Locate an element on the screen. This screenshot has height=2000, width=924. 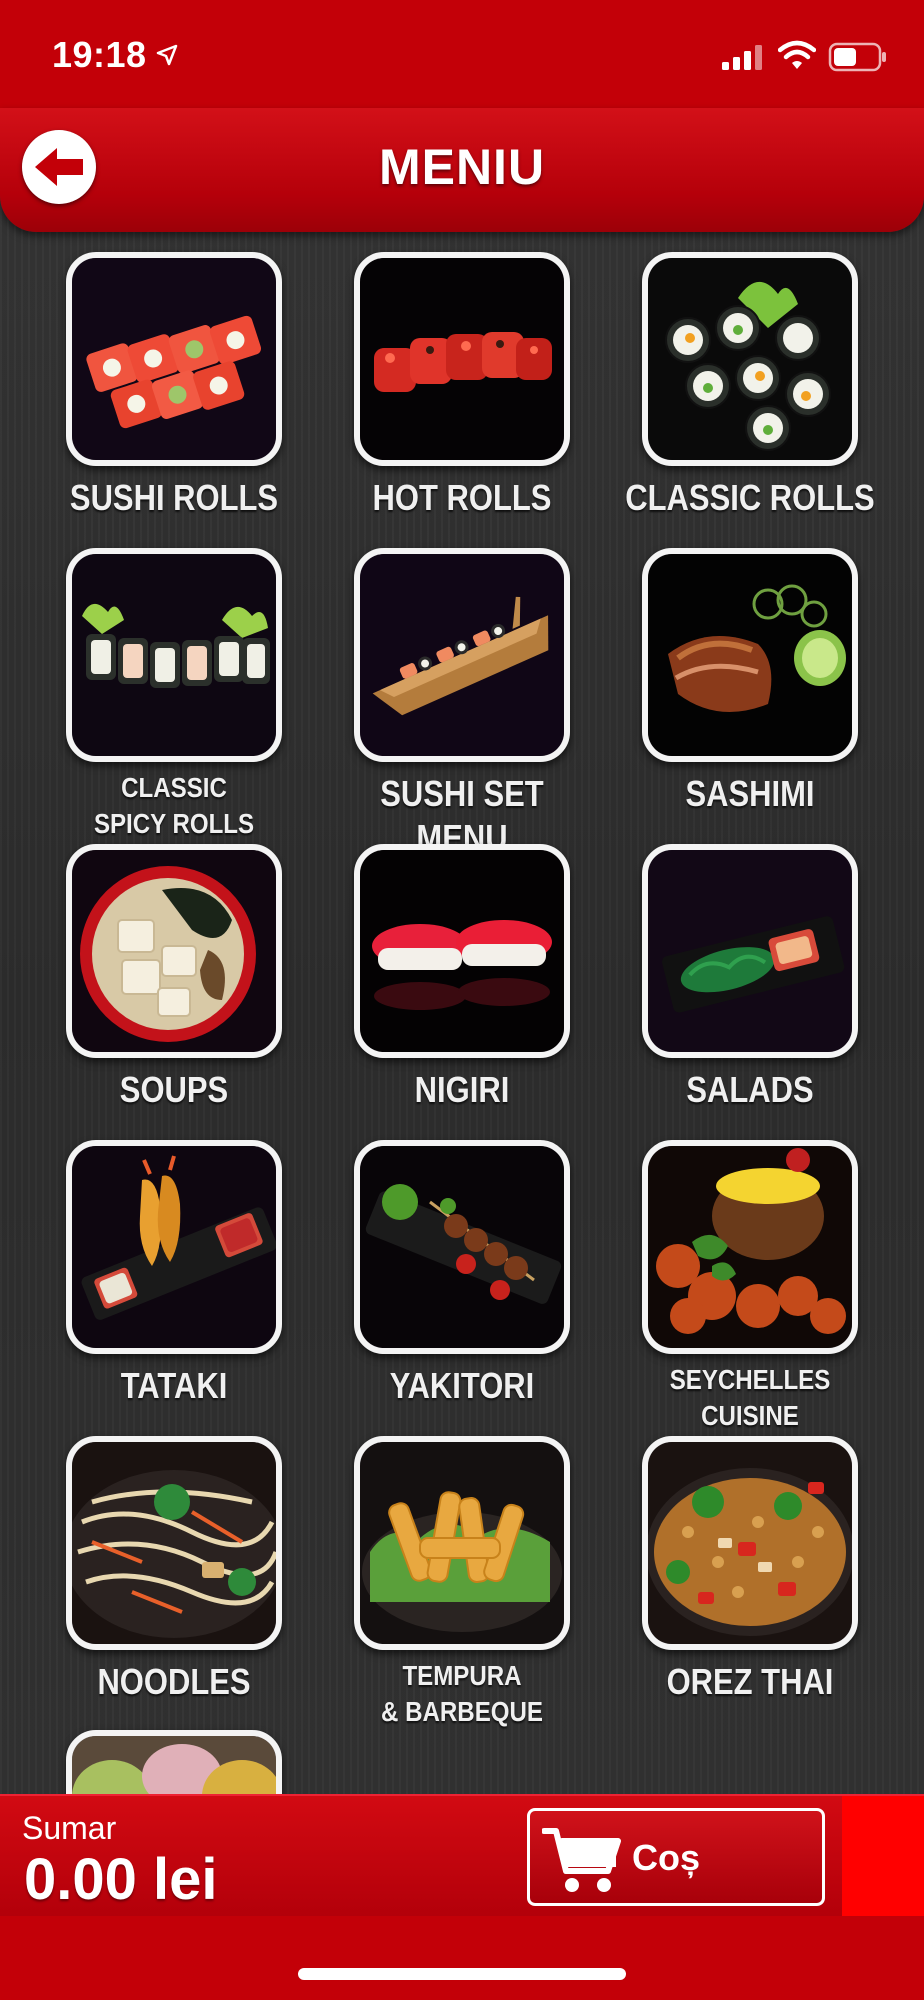
category-label-line2: SPICY ROLLS is located at coordinates (174, 823).